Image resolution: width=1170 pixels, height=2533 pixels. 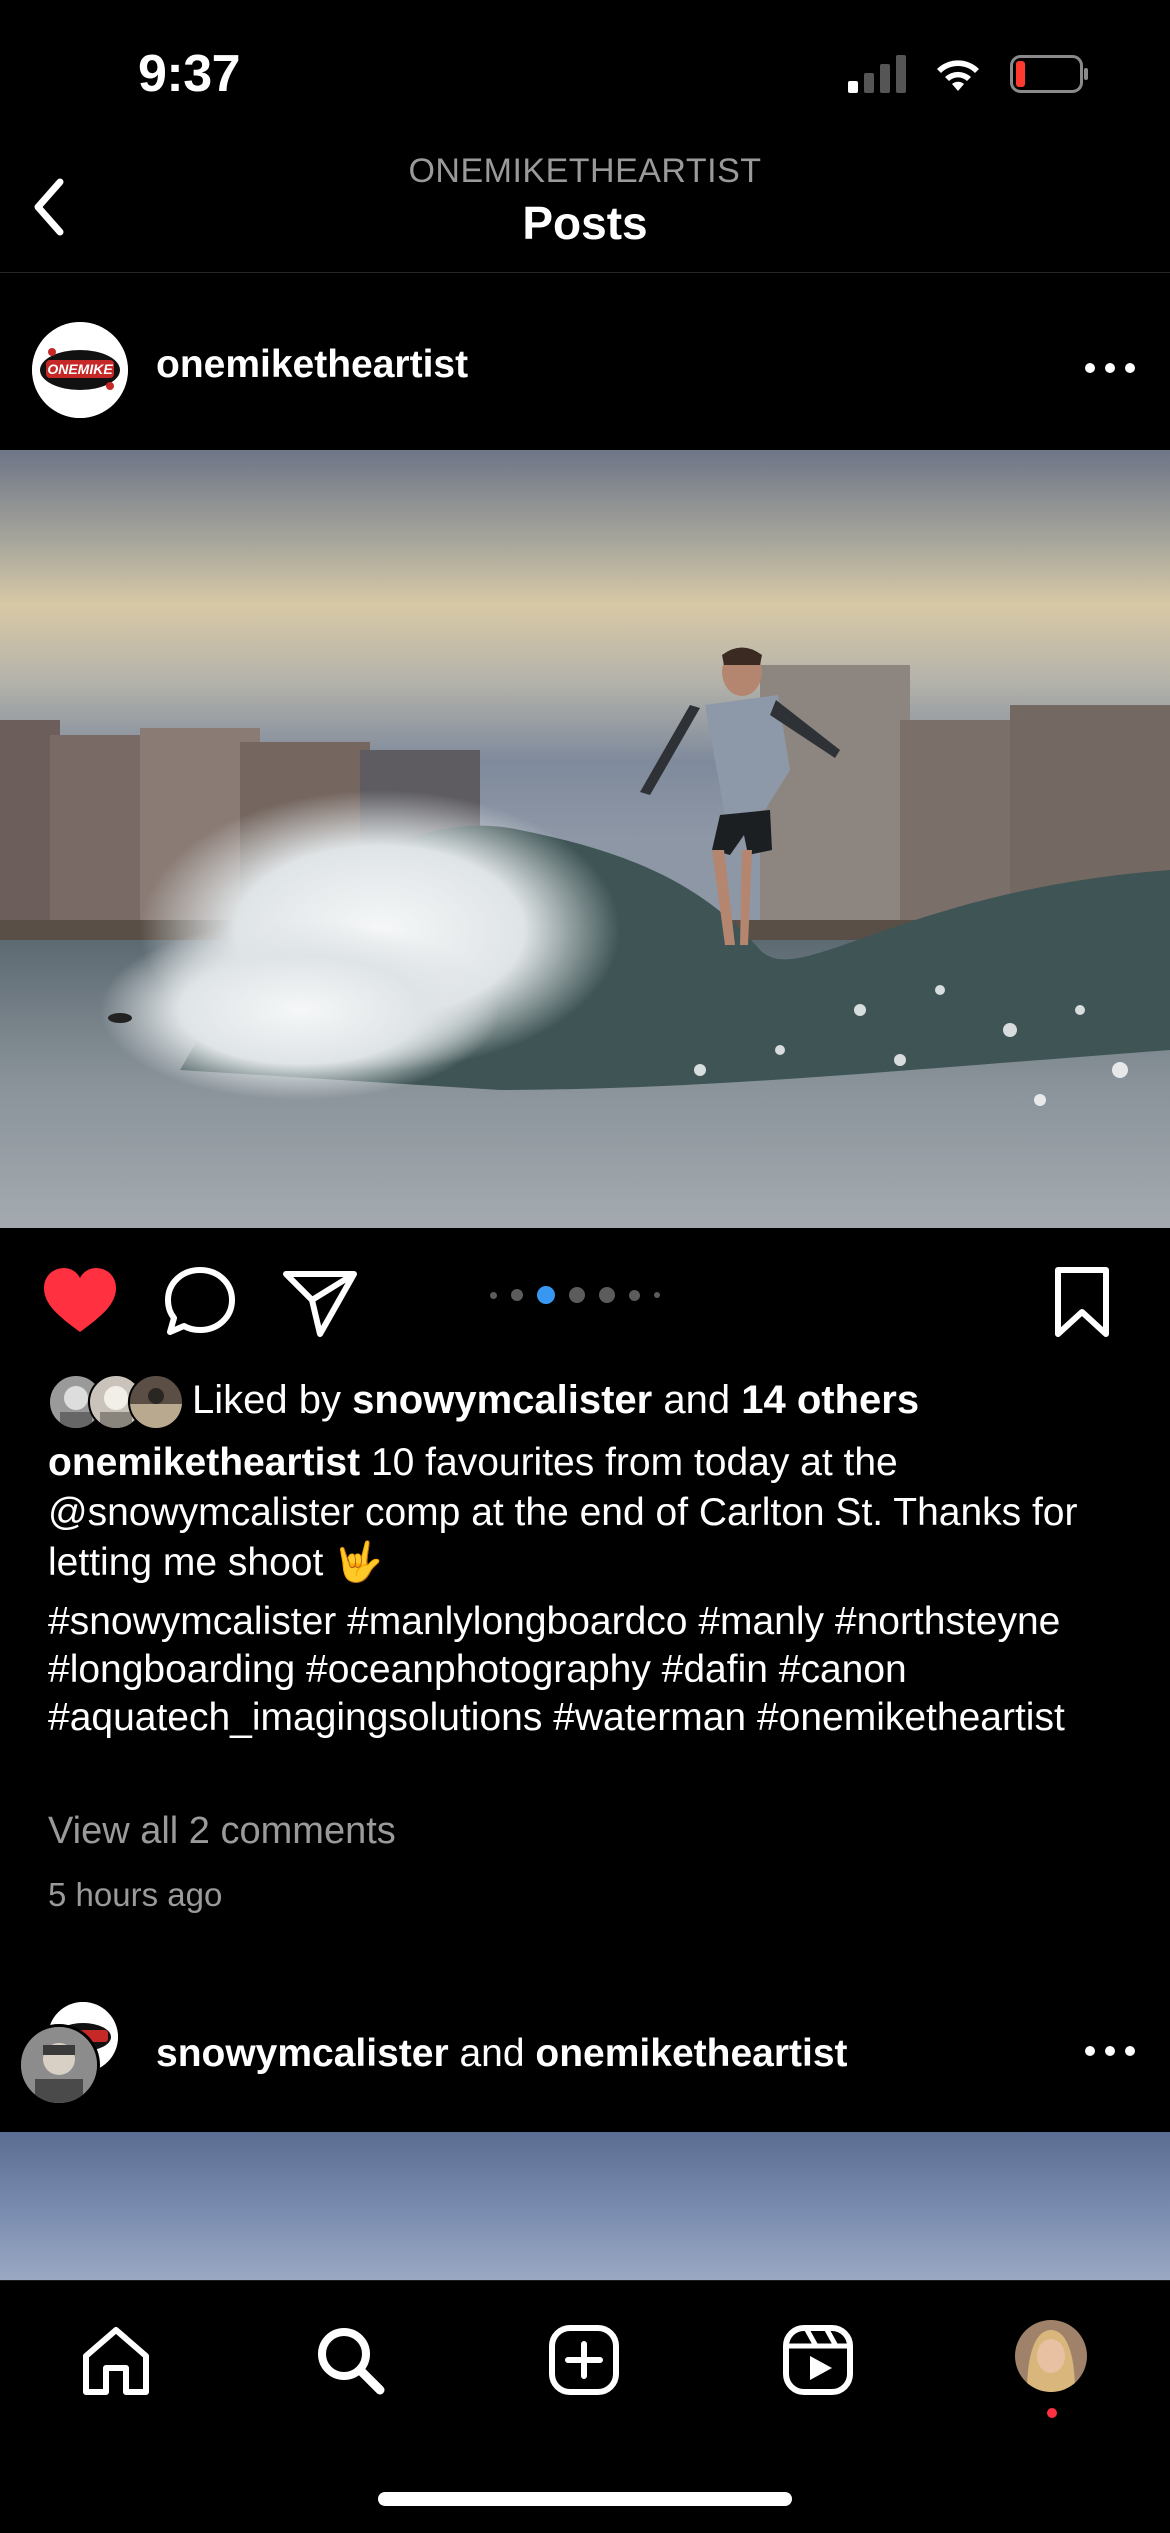 What do you see at coordinates (189, 74) in the screenshot?
I see `status-time: 9:37` at bounding box center [189, 74].